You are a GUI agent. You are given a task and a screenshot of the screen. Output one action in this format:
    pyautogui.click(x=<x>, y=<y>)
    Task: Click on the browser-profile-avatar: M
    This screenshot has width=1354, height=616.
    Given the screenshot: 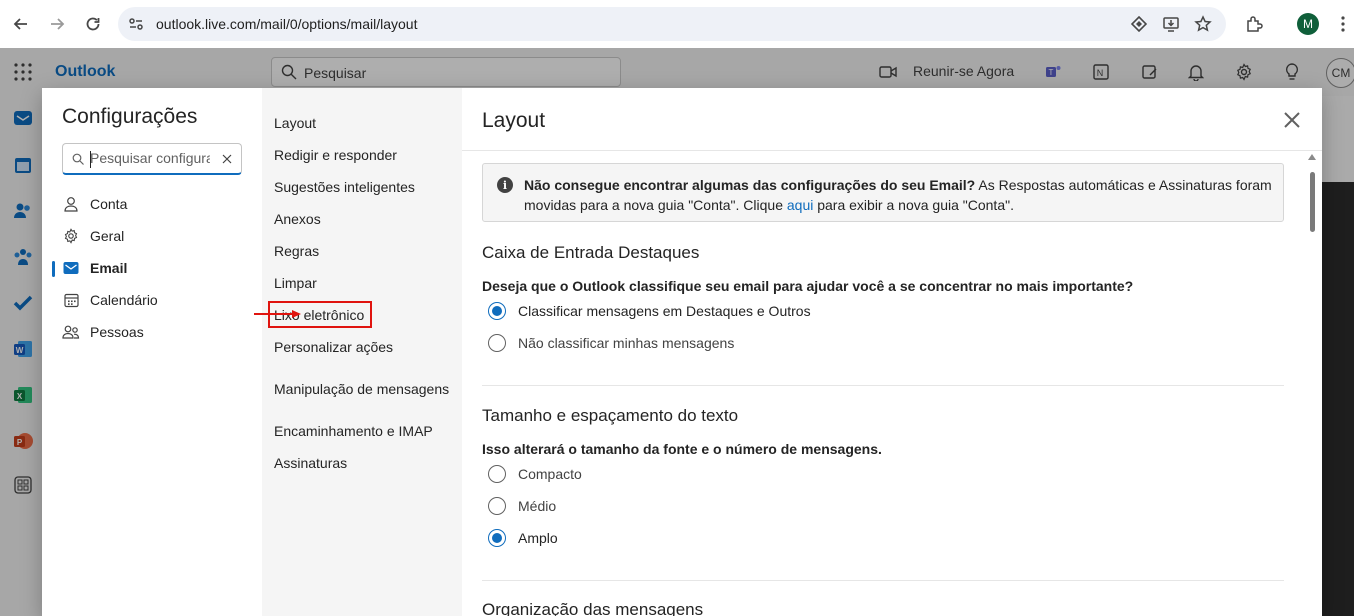 What is the action you would take?
    pyautogui.click(x=1308, y=24)
    